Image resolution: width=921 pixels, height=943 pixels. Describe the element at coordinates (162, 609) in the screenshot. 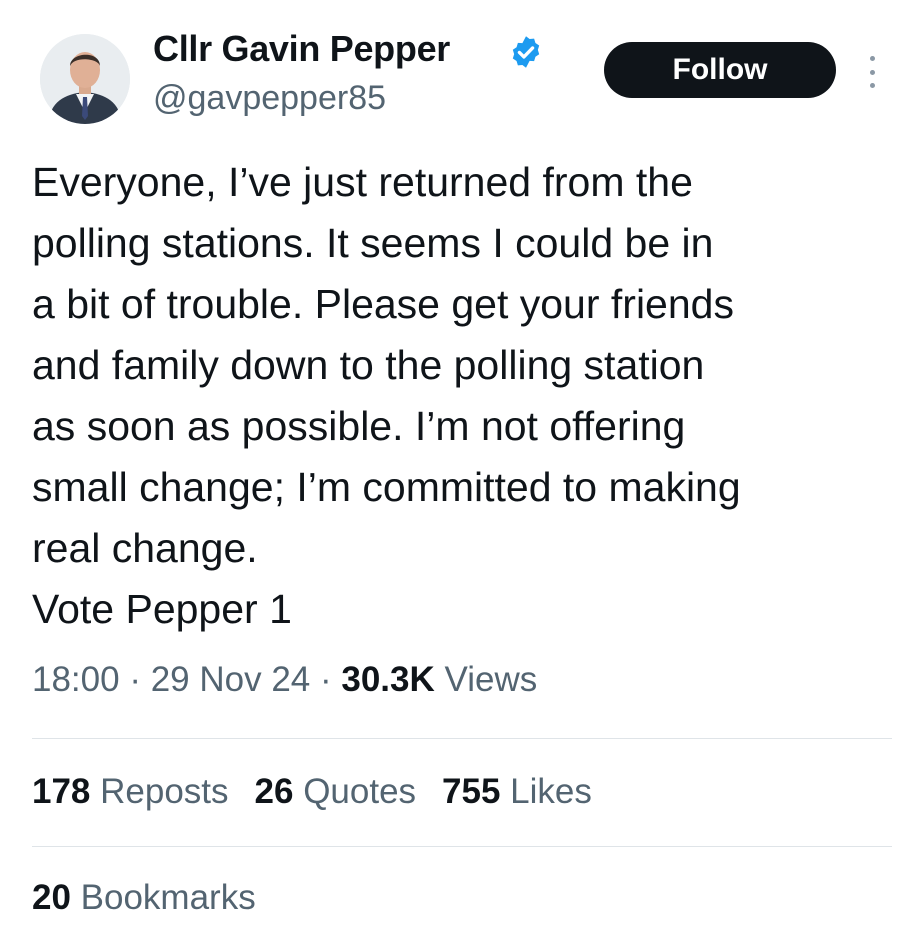

I see `tweet-text-line: Vote Pepper 1` at that location.